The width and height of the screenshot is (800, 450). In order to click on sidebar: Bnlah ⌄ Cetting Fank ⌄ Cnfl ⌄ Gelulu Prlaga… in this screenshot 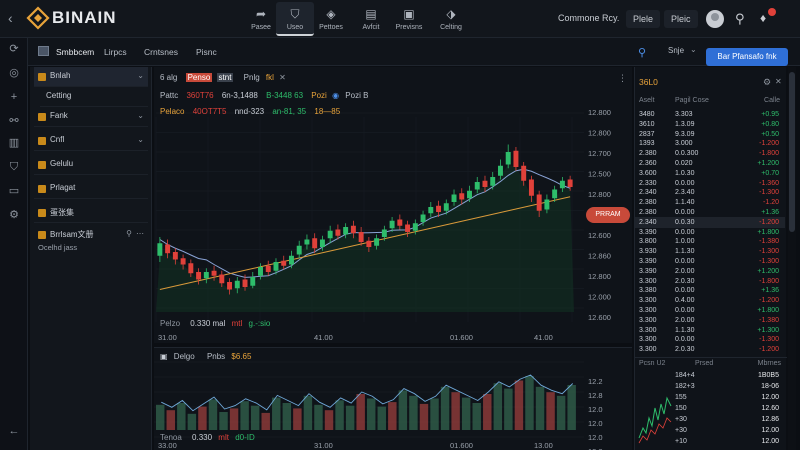, I will do `click(91, 258)`.